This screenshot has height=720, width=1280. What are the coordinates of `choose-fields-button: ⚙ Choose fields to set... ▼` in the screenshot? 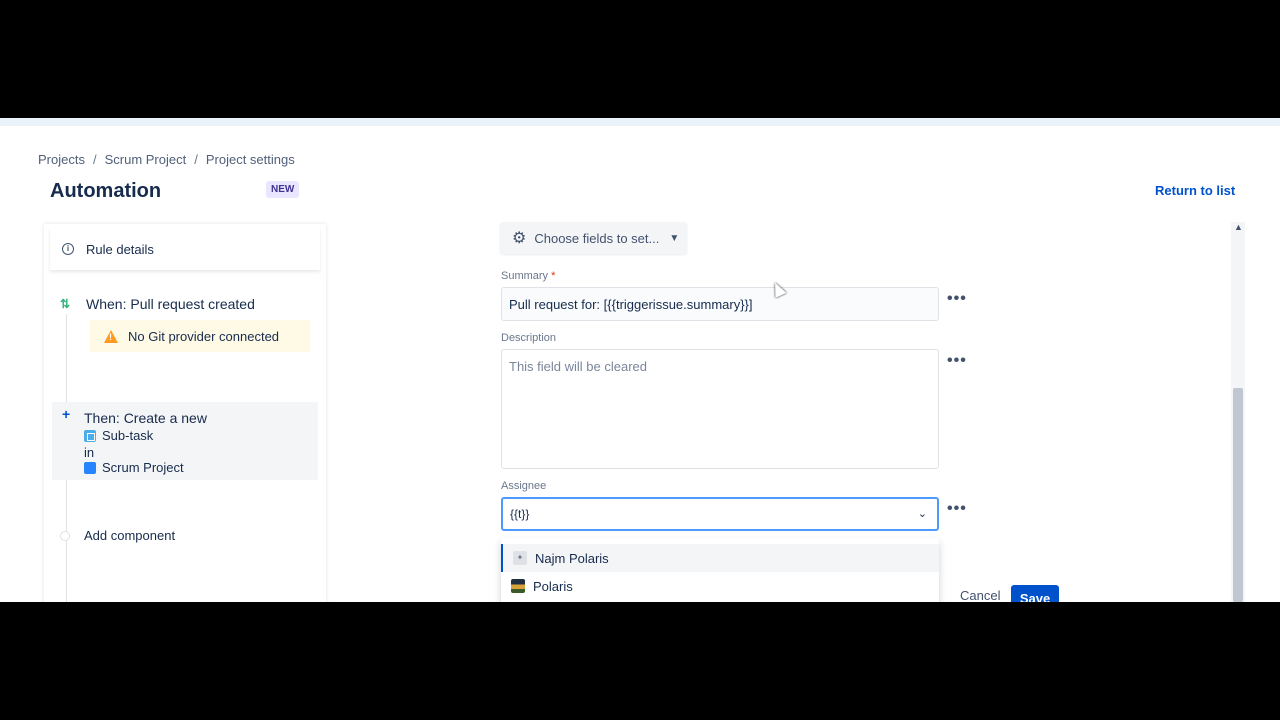 It's located at (593, 238).